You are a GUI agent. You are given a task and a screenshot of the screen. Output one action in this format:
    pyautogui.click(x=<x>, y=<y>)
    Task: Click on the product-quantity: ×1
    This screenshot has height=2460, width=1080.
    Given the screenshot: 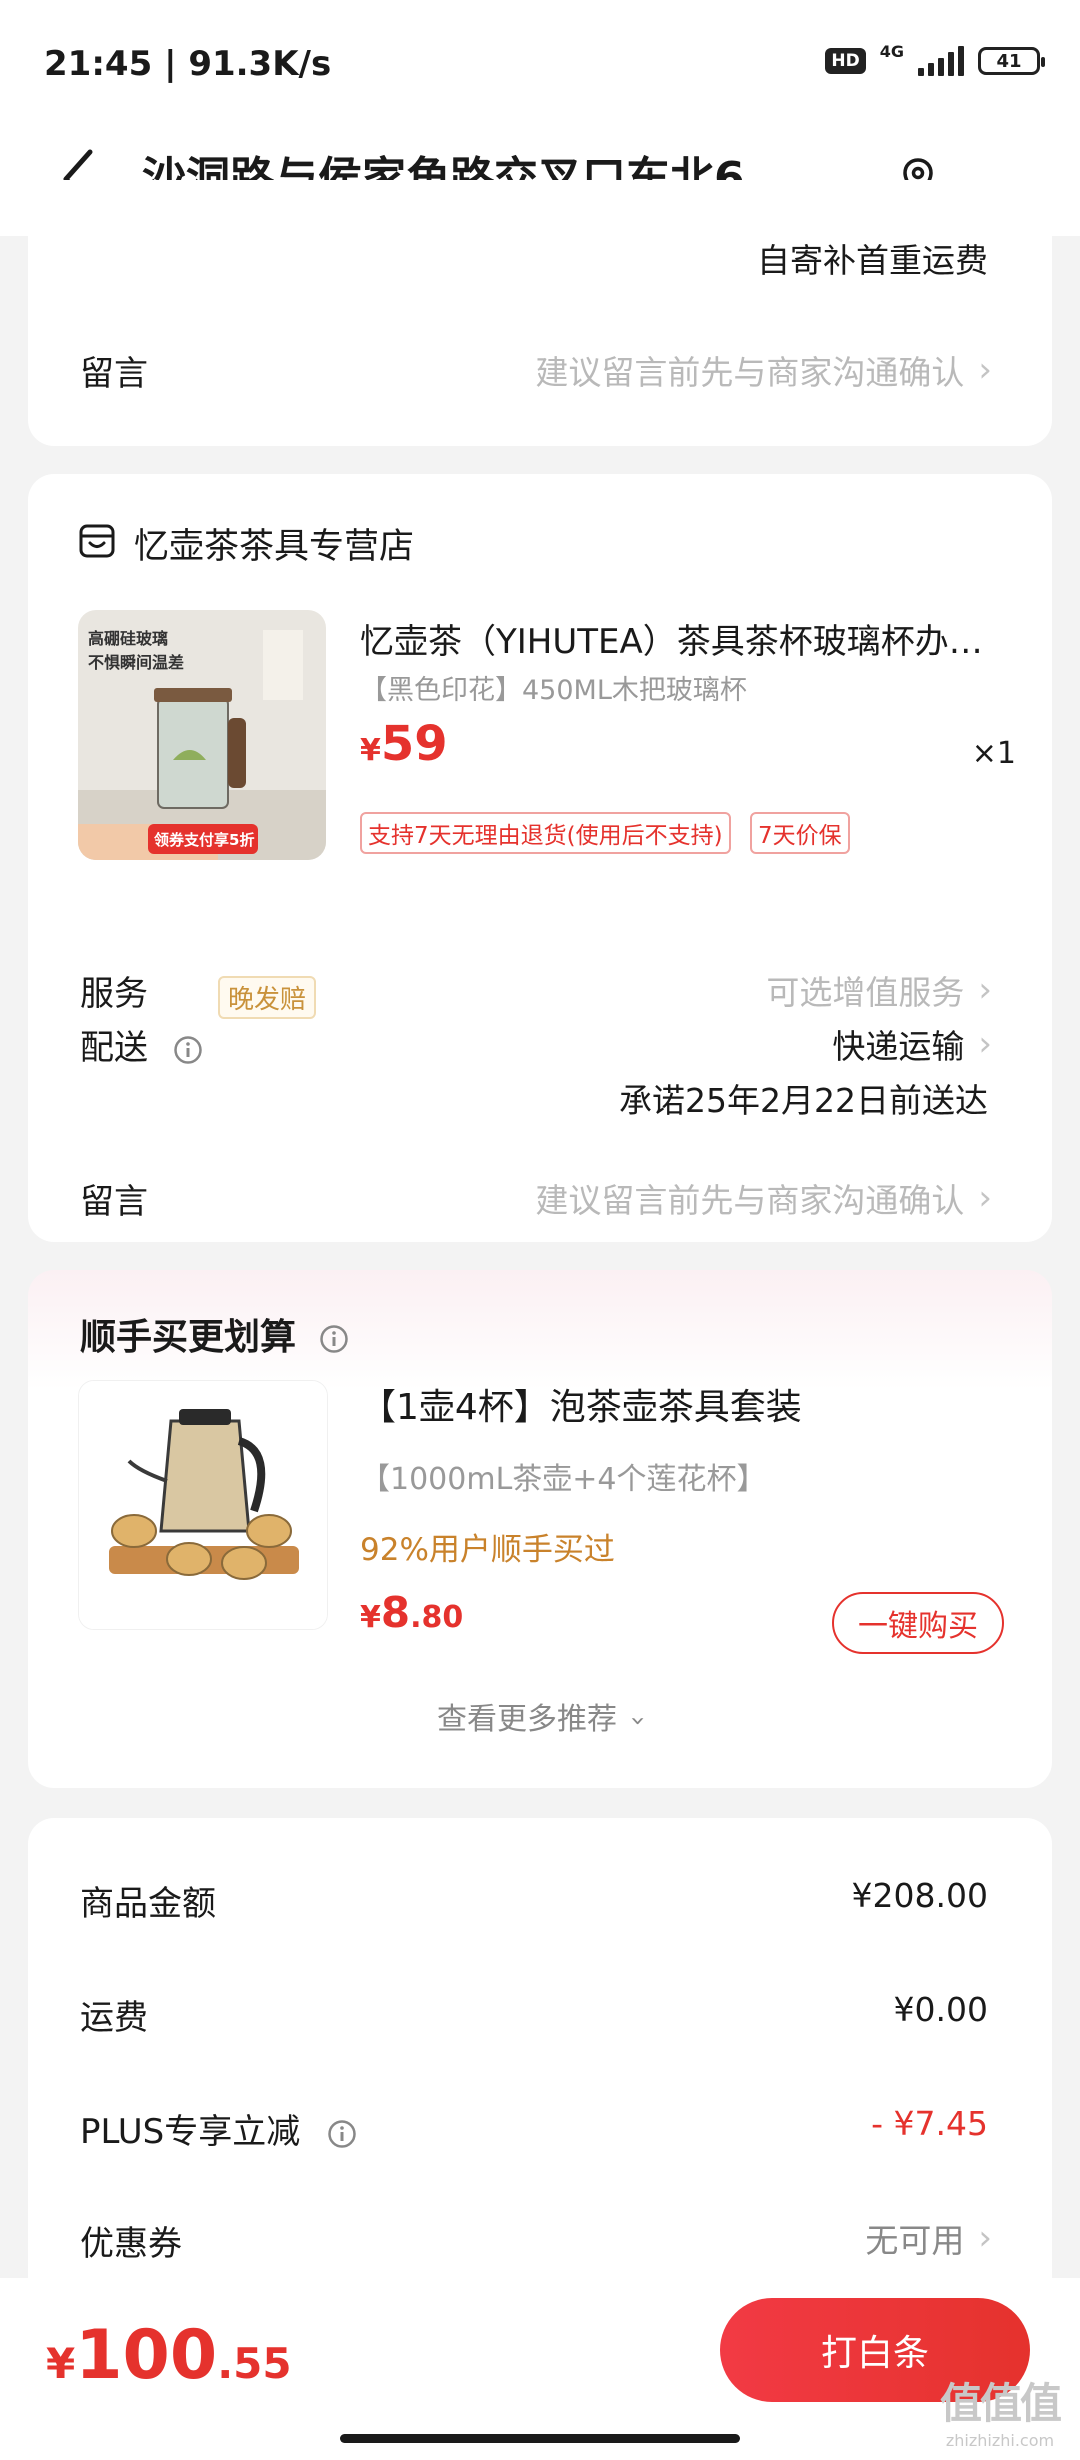 What is the action you would take?
    pyautogui.click(x=993, y=753)
    